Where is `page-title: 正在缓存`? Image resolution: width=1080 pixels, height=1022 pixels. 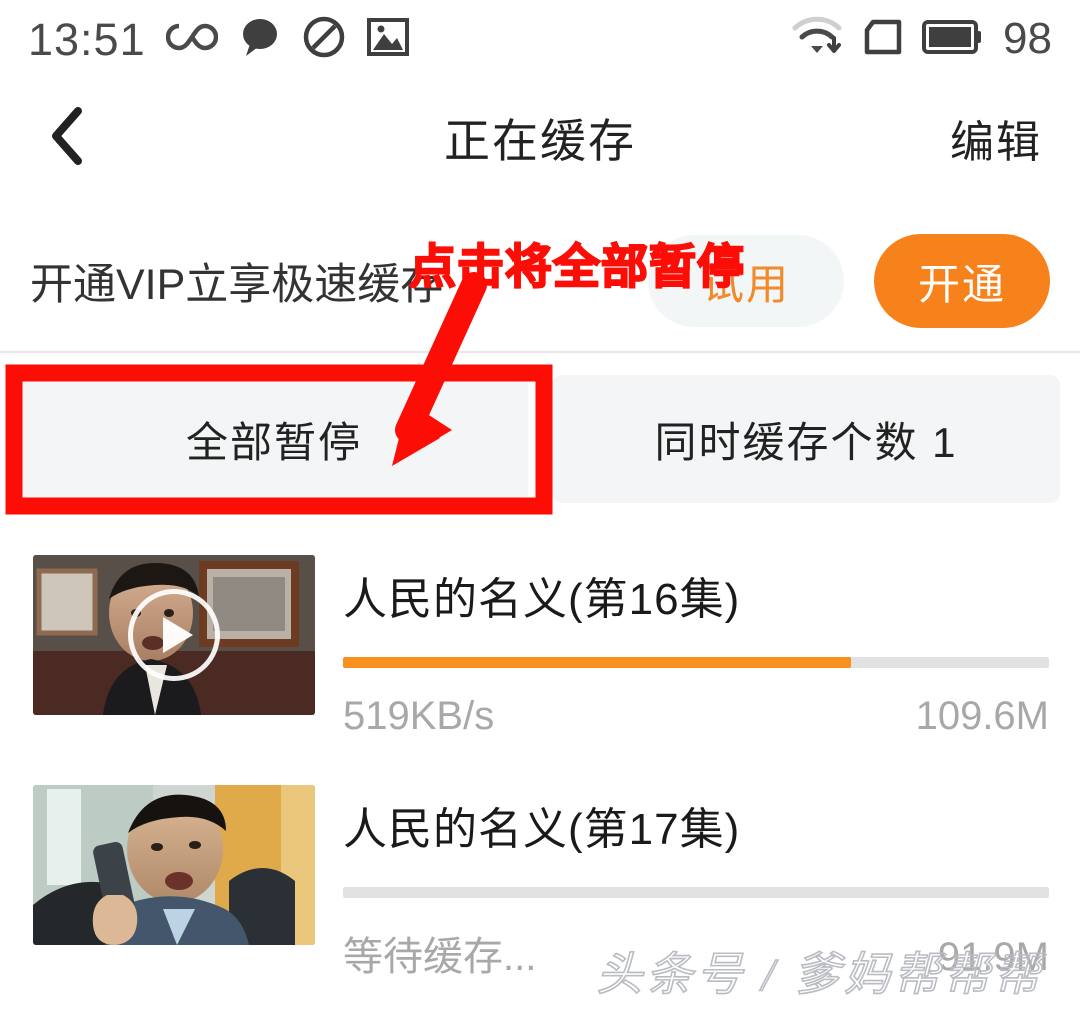
page-title: 正在缓存 is located at coordinates (540, 141).